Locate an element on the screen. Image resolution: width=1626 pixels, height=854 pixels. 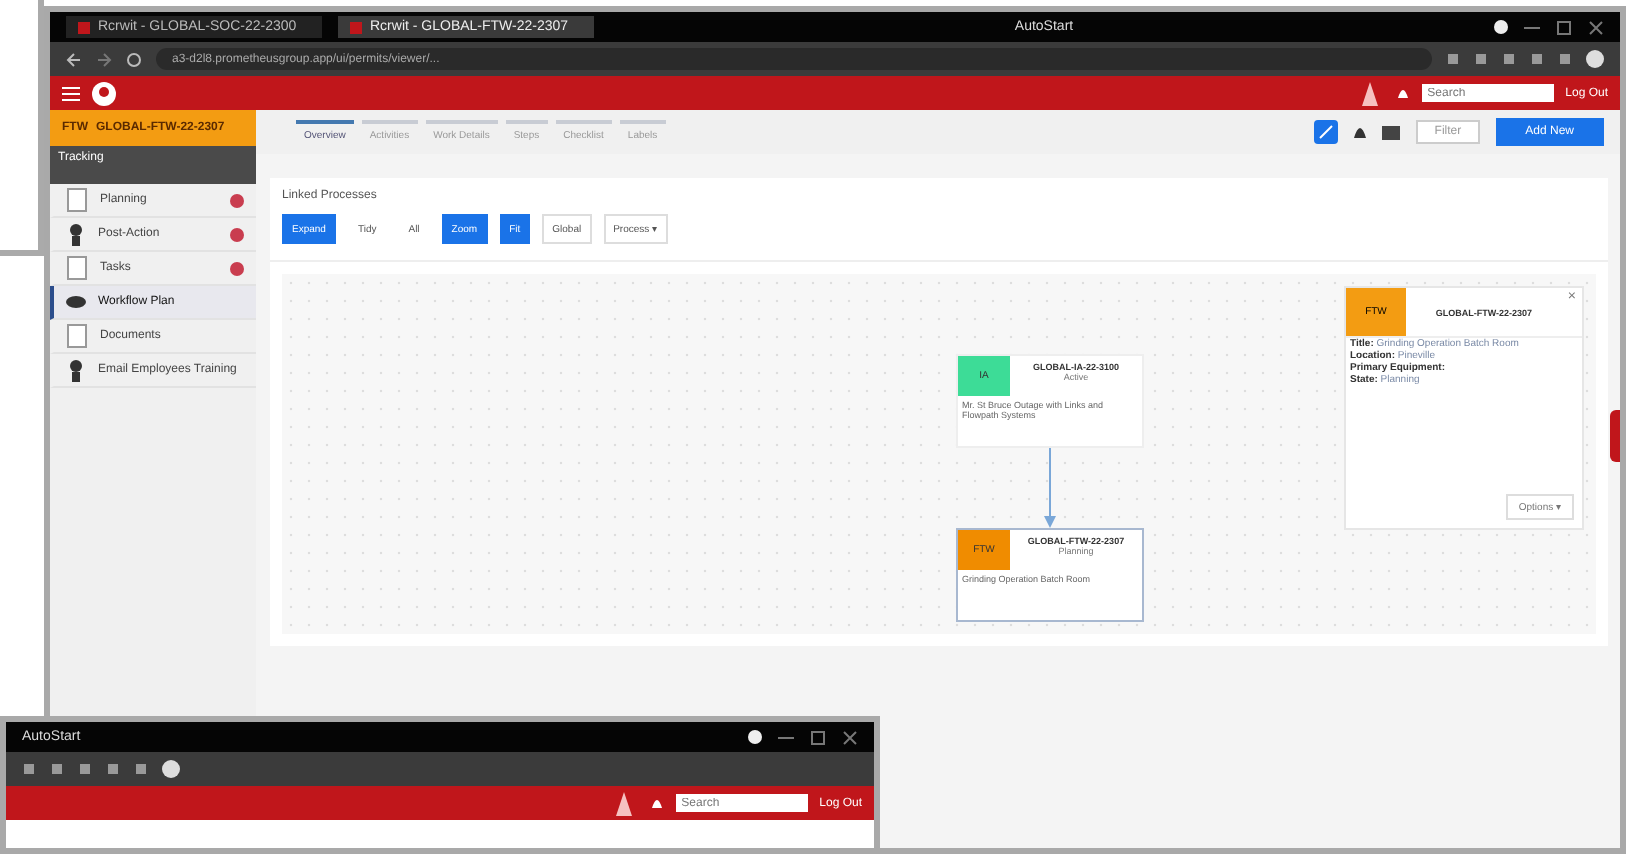
reload-icon is located at coordinates (134, 59).